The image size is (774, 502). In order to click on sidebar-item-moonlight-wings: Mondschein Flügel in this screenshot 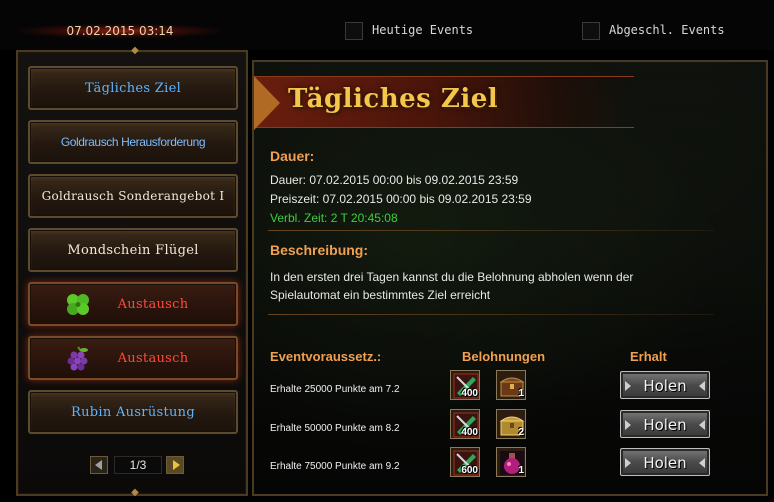, I will do `click(133, 250)`.